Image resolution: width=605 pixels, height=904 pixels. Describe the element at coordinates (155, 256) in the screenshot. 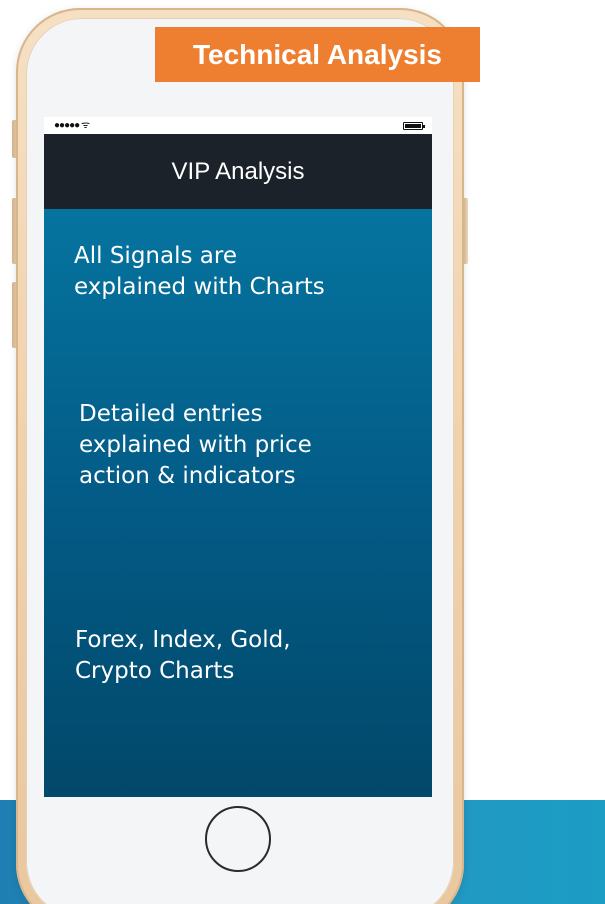

I see `feature-line: All Signals are` at that location.